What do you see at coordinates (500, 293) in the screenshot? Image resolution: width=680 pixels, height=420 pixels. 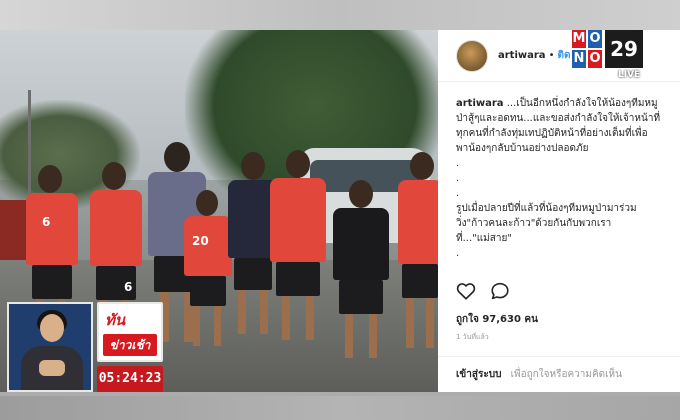 I see `comment-icon` at bounding box center [500, 293].